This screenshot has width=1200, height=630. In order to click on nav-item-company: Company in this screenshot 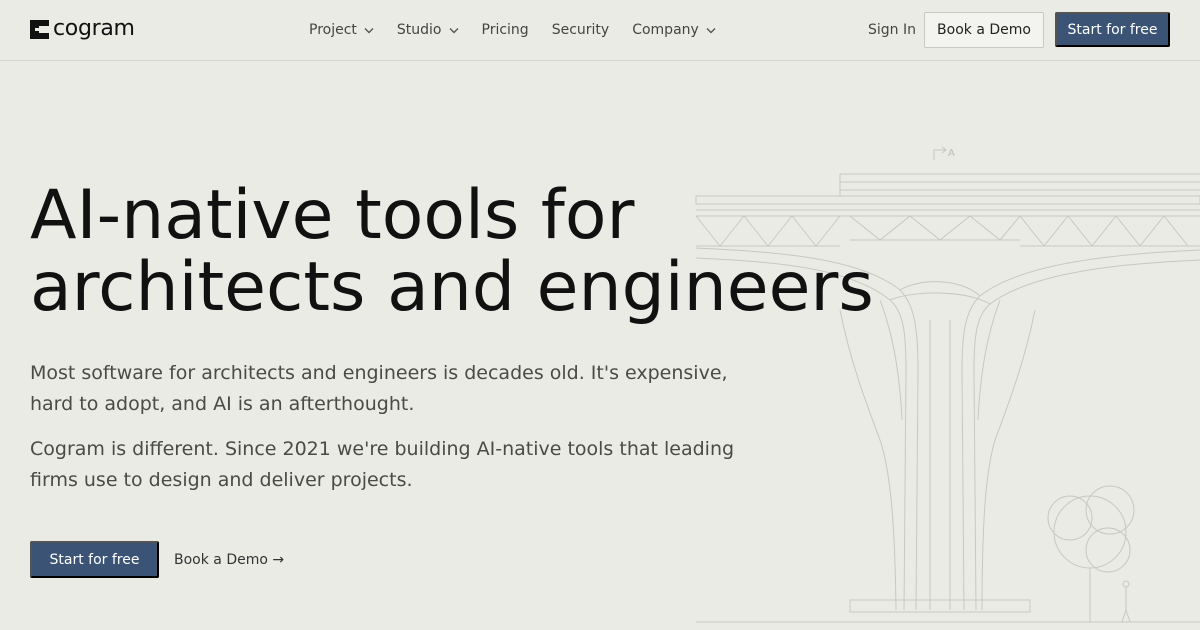, I will do `click(674, 30)`.